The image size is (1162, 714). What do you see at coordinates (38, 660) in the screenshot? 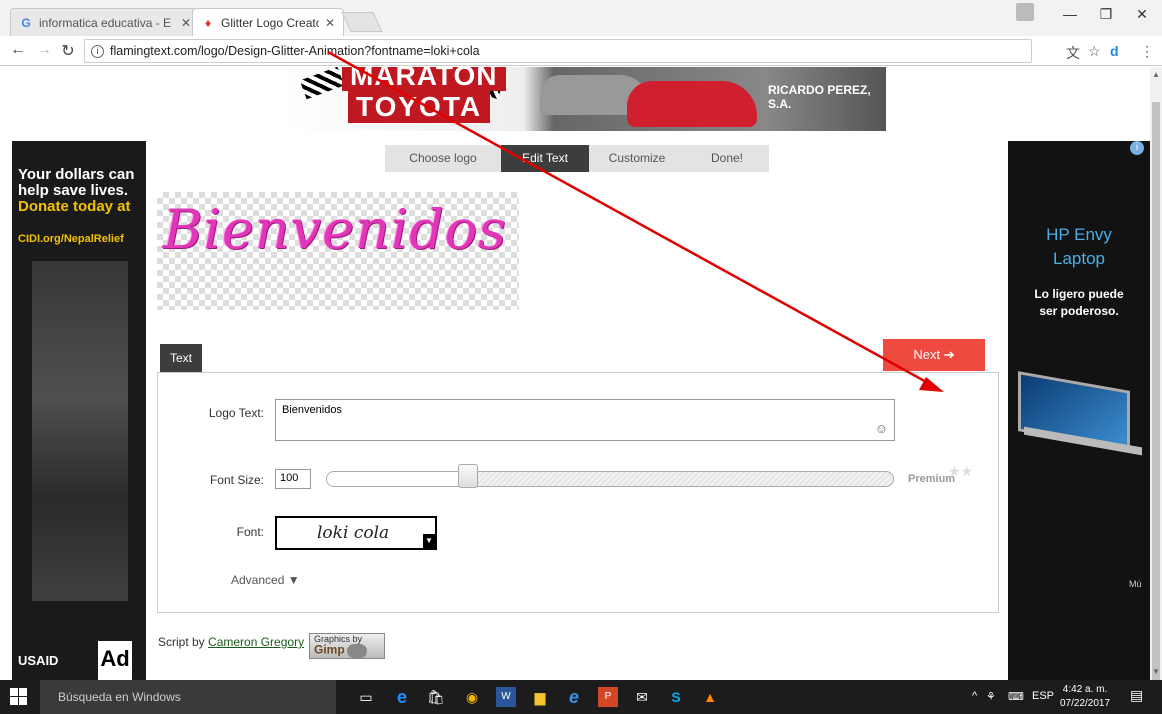
I see `usaid-logo: USAID` at bounding box center [38, 660].